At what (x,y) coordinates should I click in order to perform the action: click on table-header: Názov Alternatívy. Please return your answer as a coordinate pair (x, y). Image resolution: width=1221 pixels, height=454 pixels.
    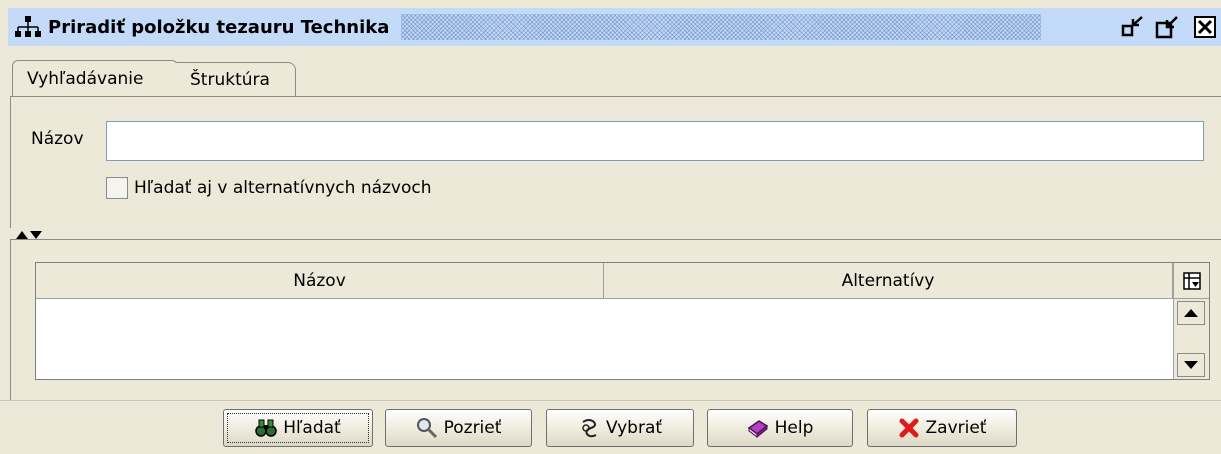
    Looking at the image, I should click on (604, 281).